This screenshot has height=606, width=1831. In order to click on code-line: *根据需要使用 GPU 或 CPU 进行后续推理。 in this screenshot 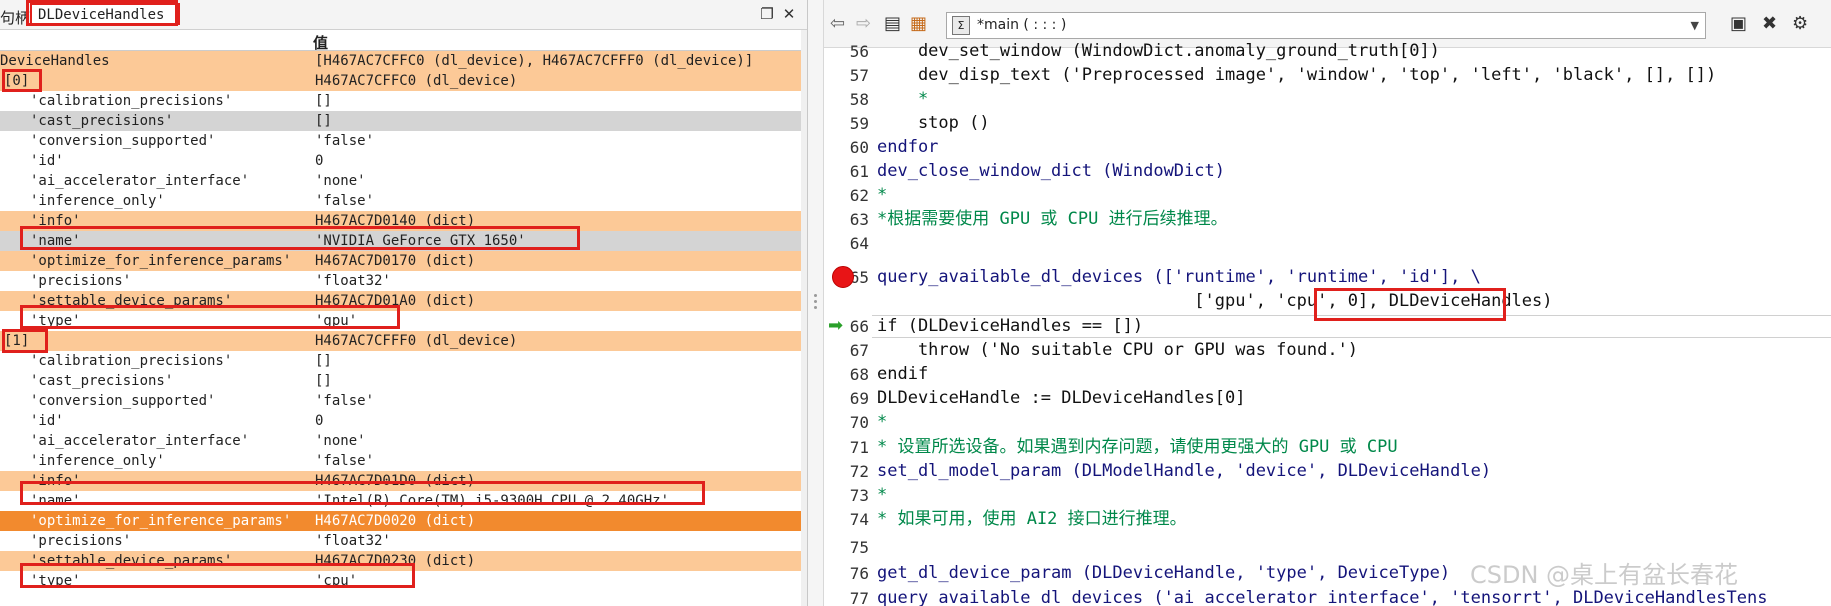, I will do `click(1052, 219)`.